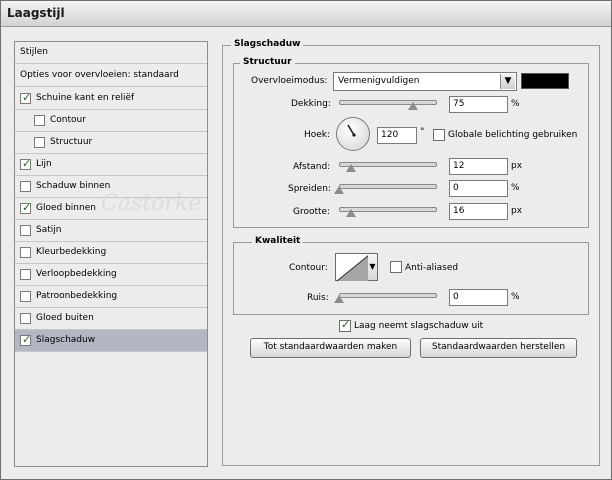  Describe the element at coordinates (498, 348) in the screenshot. I see `reset-default-button: Standaardwaarden herstellen` at that location.